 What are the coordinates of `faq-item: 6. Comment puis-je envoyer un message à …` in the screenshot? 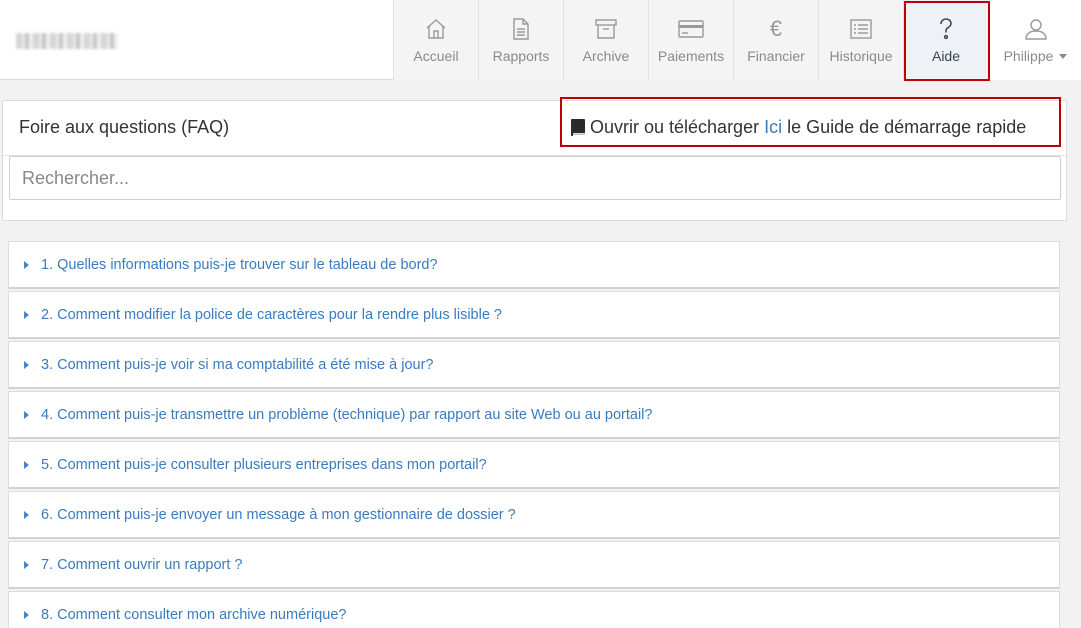 It's located at (534, 515).